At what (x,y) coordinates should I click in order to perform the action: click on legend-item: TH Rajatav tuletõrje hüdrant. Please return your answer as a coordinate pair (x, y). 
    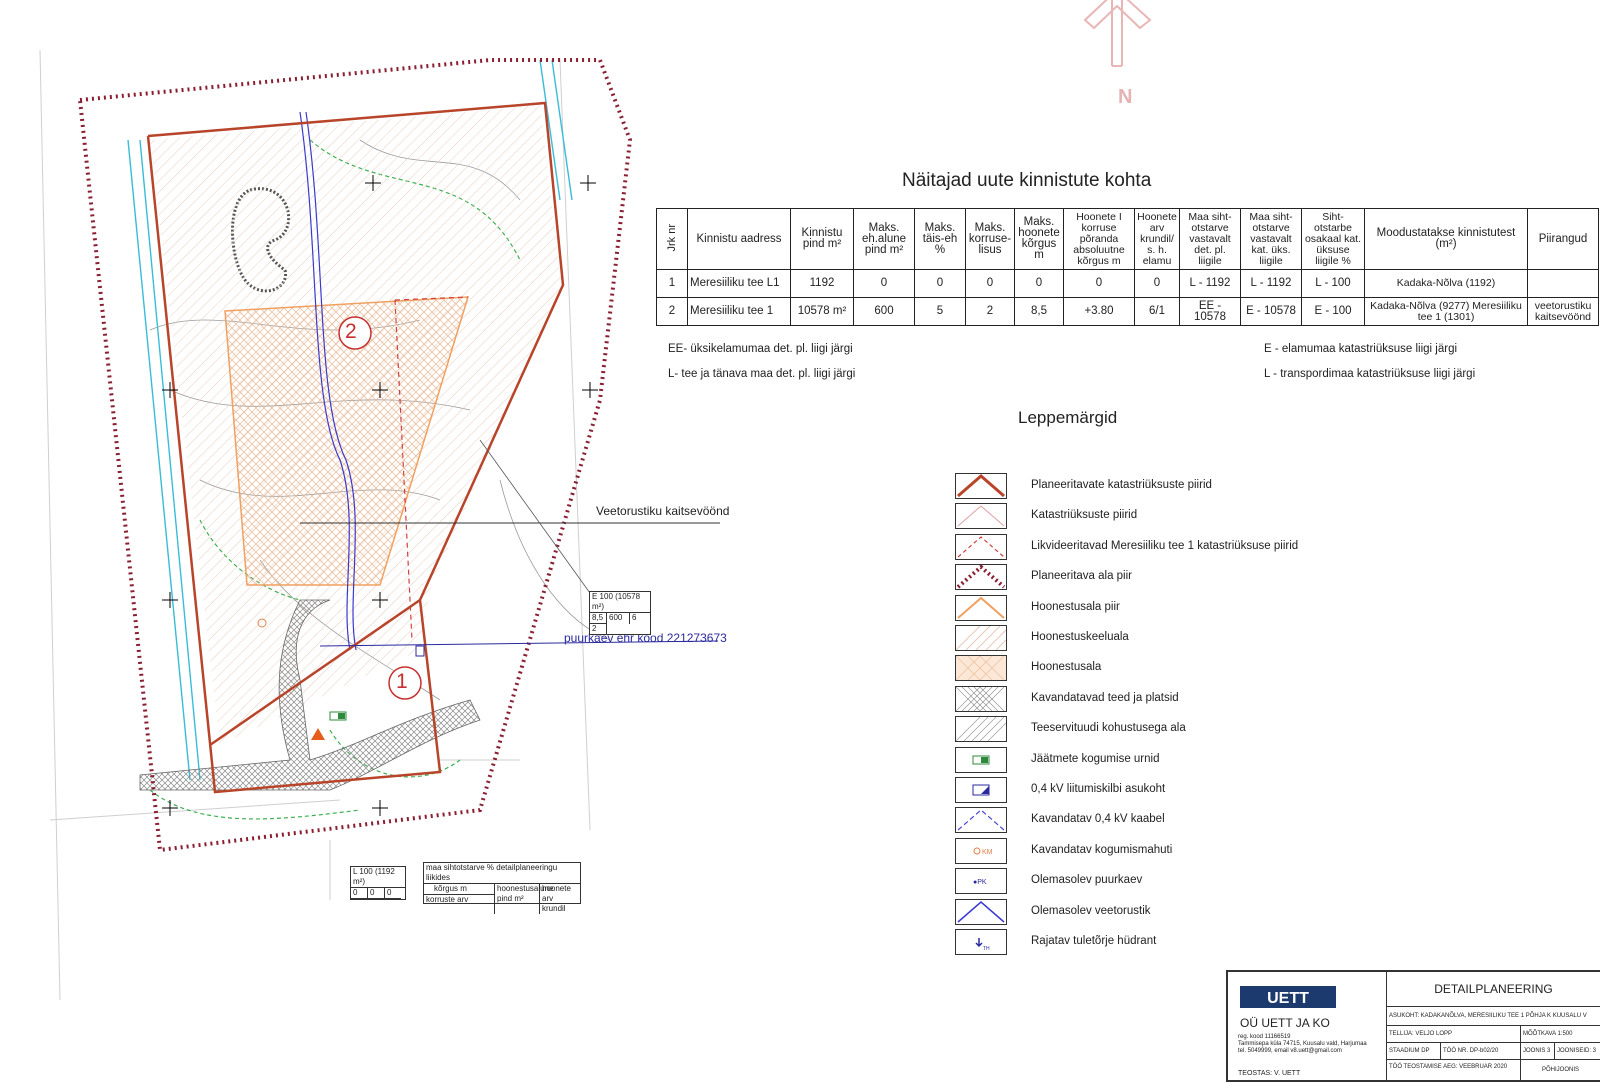
    Looking at the image, I should click on (1155, 942).